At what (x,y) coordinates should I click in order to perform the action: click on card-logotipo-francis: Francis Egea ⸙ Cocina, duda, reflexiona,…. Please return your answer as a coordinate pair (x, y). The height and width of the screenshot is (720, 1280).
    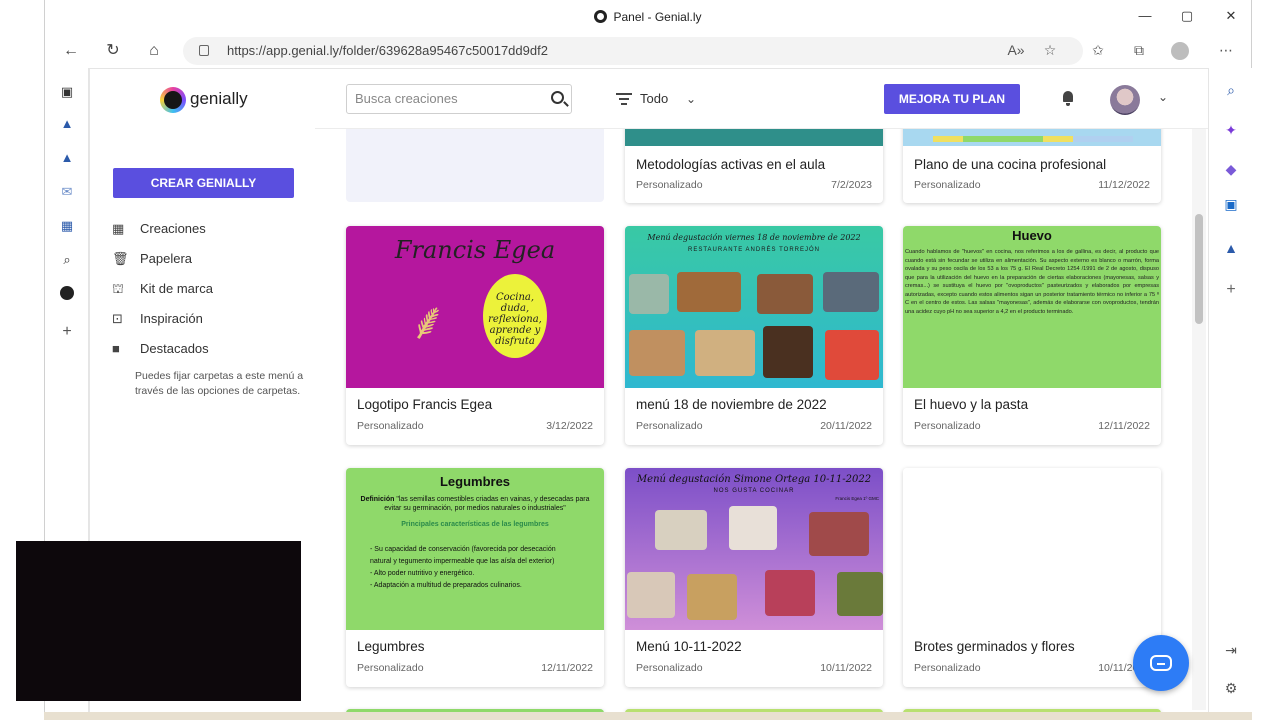
    Looking at the image, I should click on (475, 335).